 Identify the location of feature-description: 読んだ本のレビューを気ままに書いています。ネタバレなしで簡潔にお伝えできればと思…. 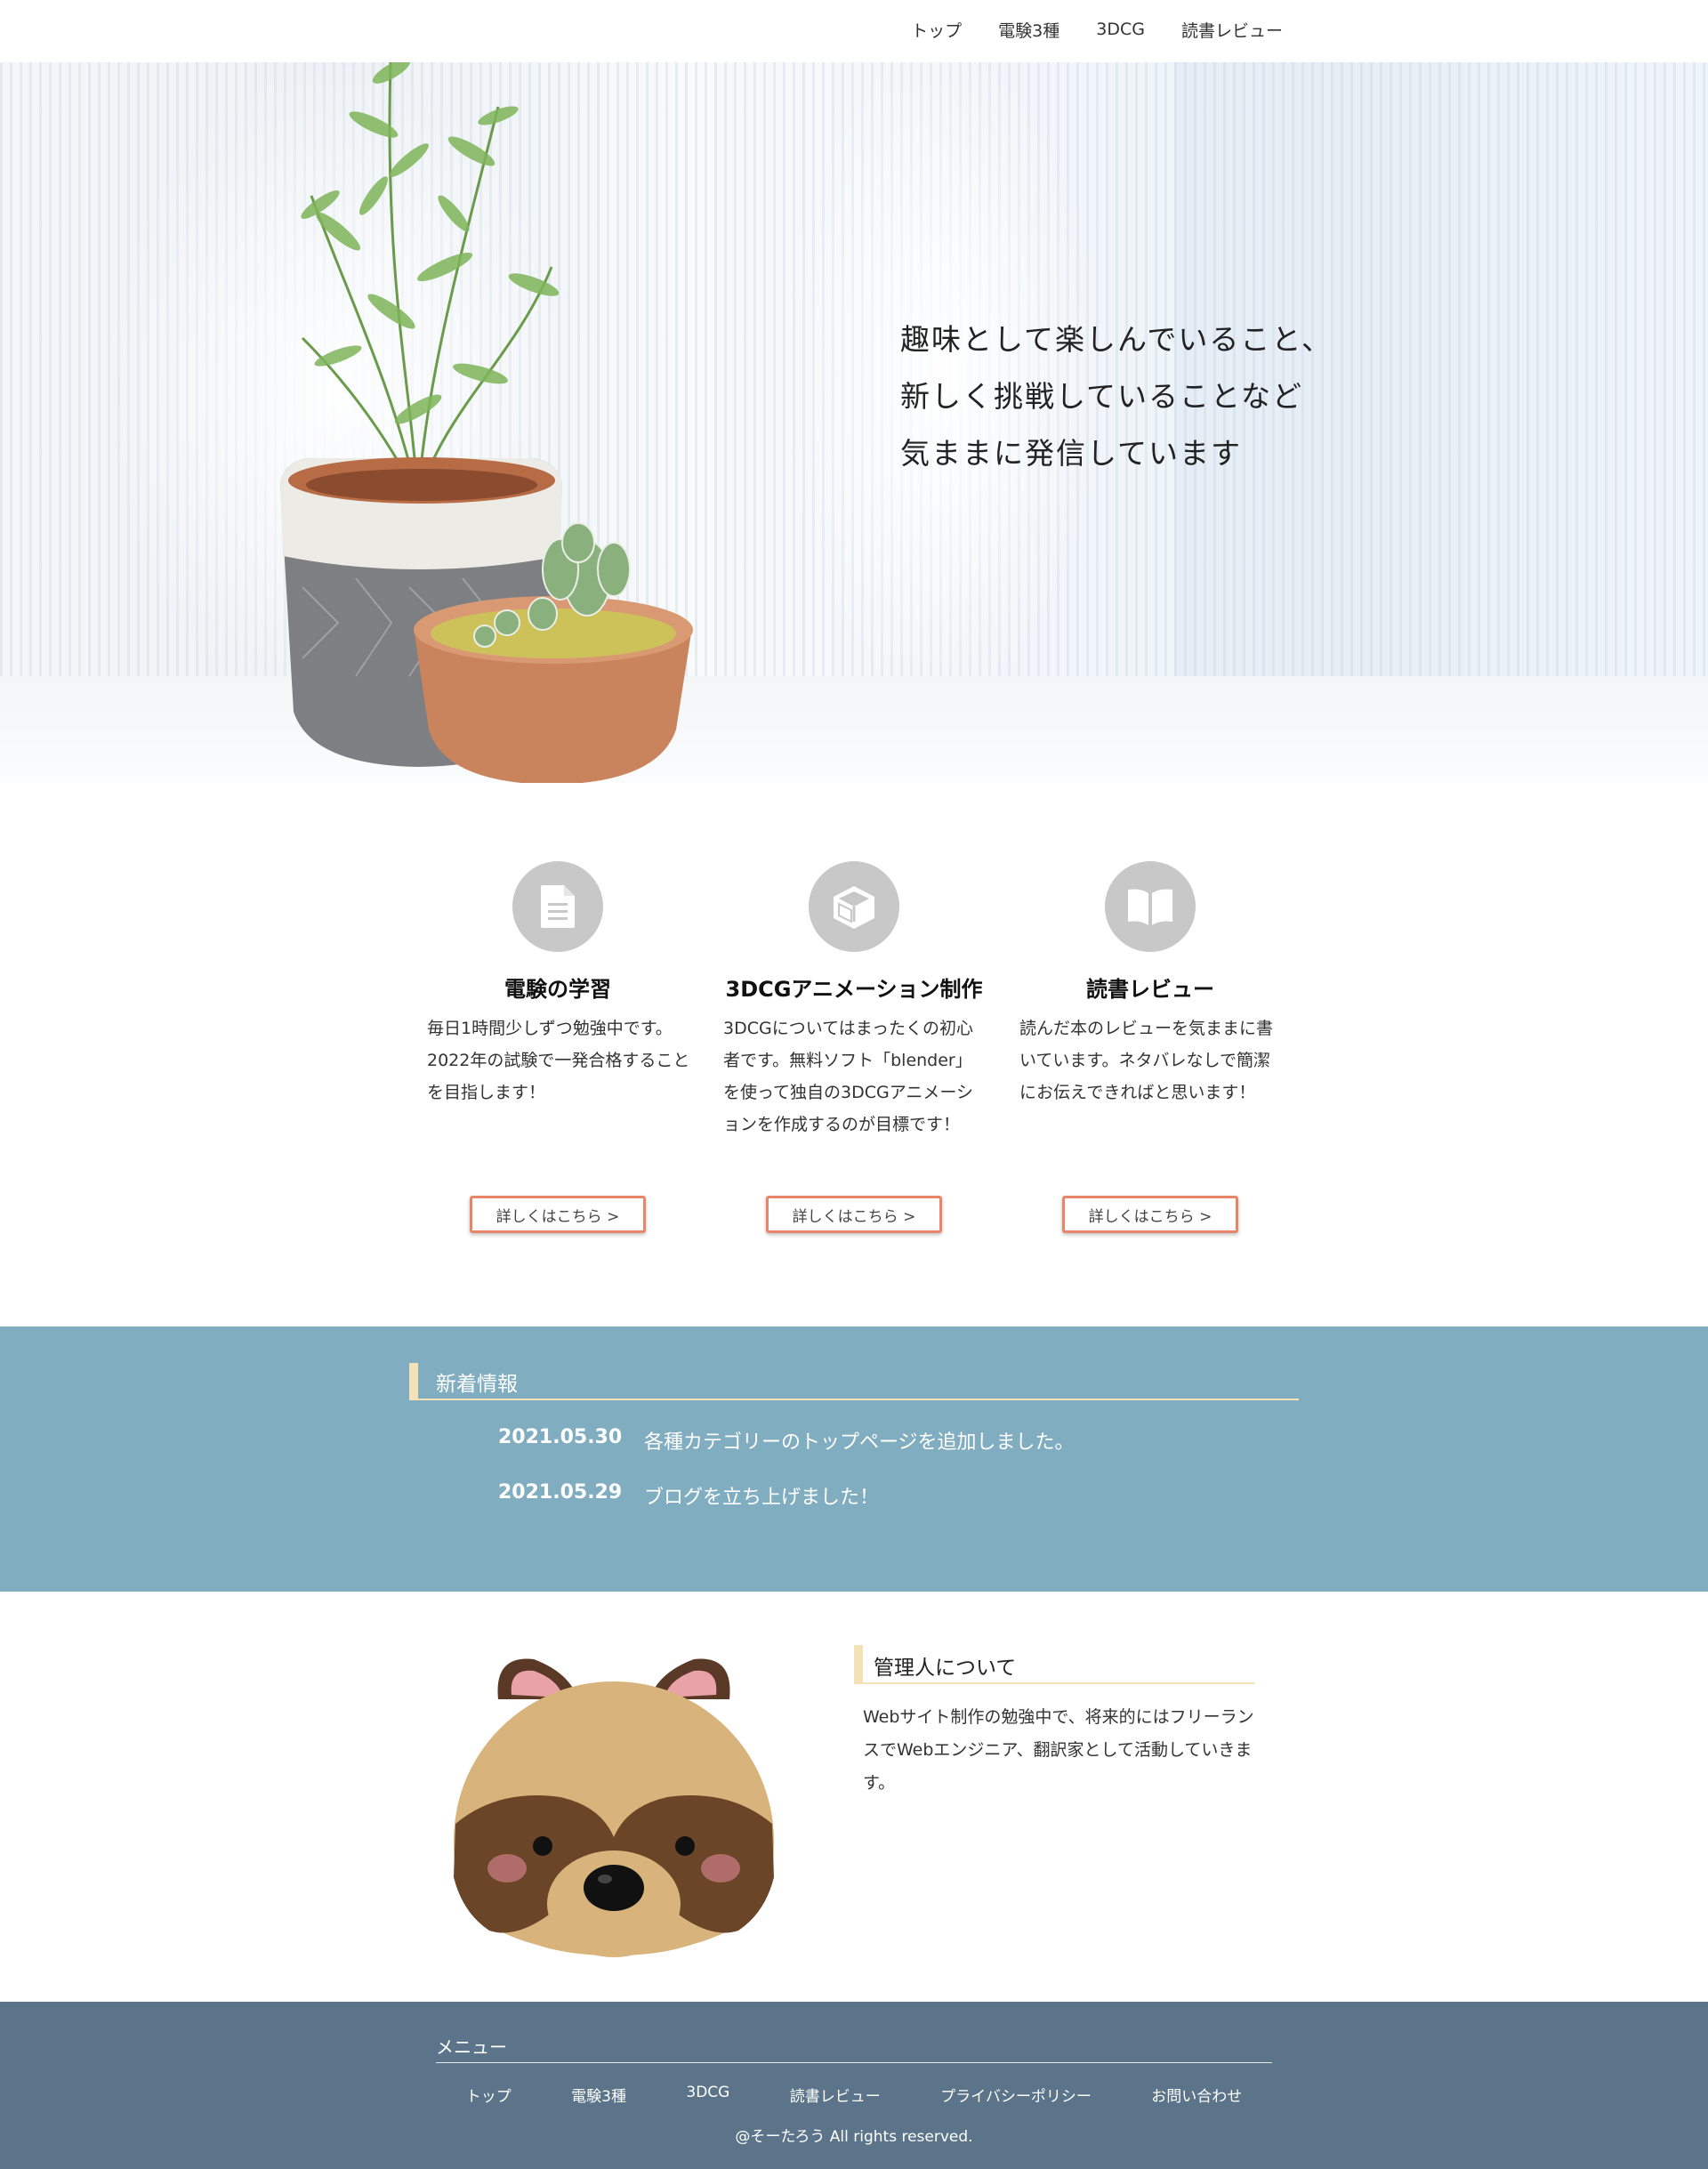
(1146, 1060).